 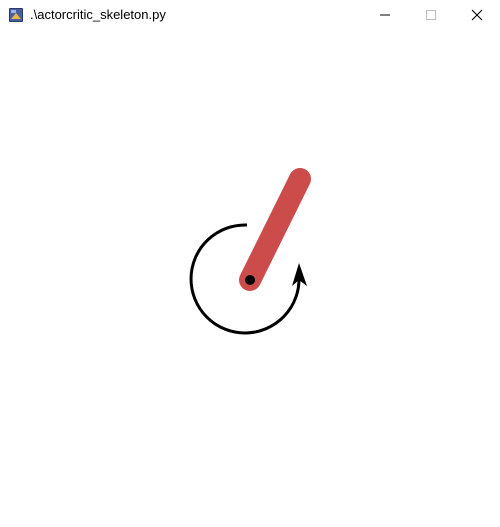 I want to click on minimize-icon, so click(x=385, y=15).